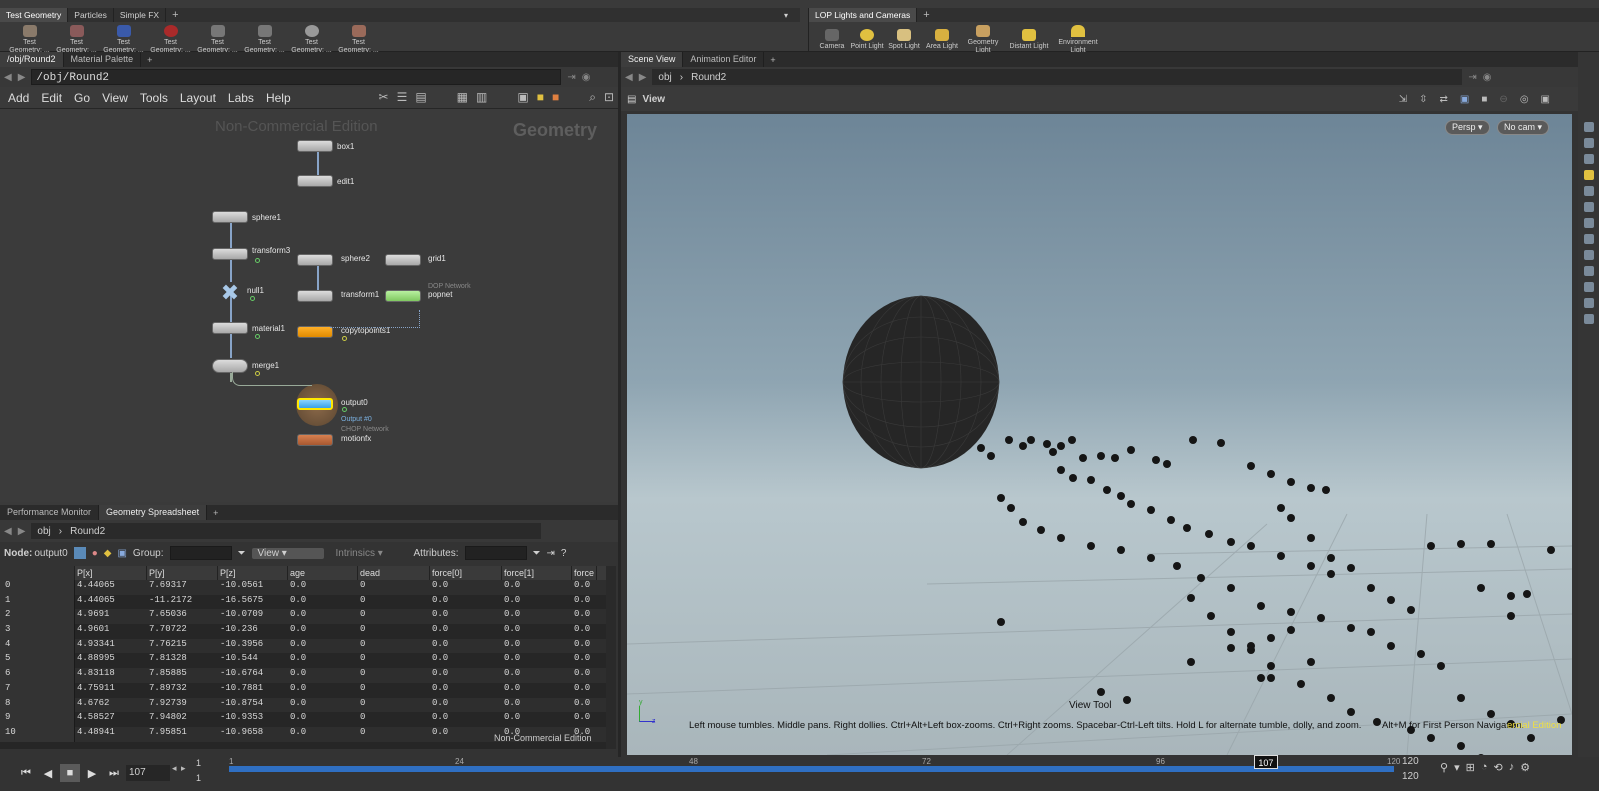 The height and width of the screenshot is (791, 1599). What do you see at coordinates (198, 778) in the screenshot?
I see `start-frame-field-2: 1` at bounding box center [198, 778].